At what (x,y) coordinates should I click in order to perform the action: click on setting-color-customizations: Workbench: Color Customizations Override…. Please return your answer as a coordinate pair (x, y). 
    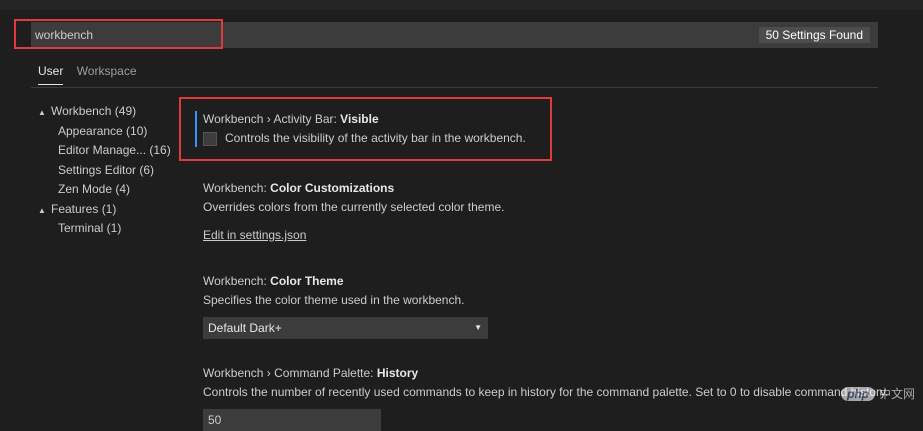
    Looking at the image, I should click on (353, 211).